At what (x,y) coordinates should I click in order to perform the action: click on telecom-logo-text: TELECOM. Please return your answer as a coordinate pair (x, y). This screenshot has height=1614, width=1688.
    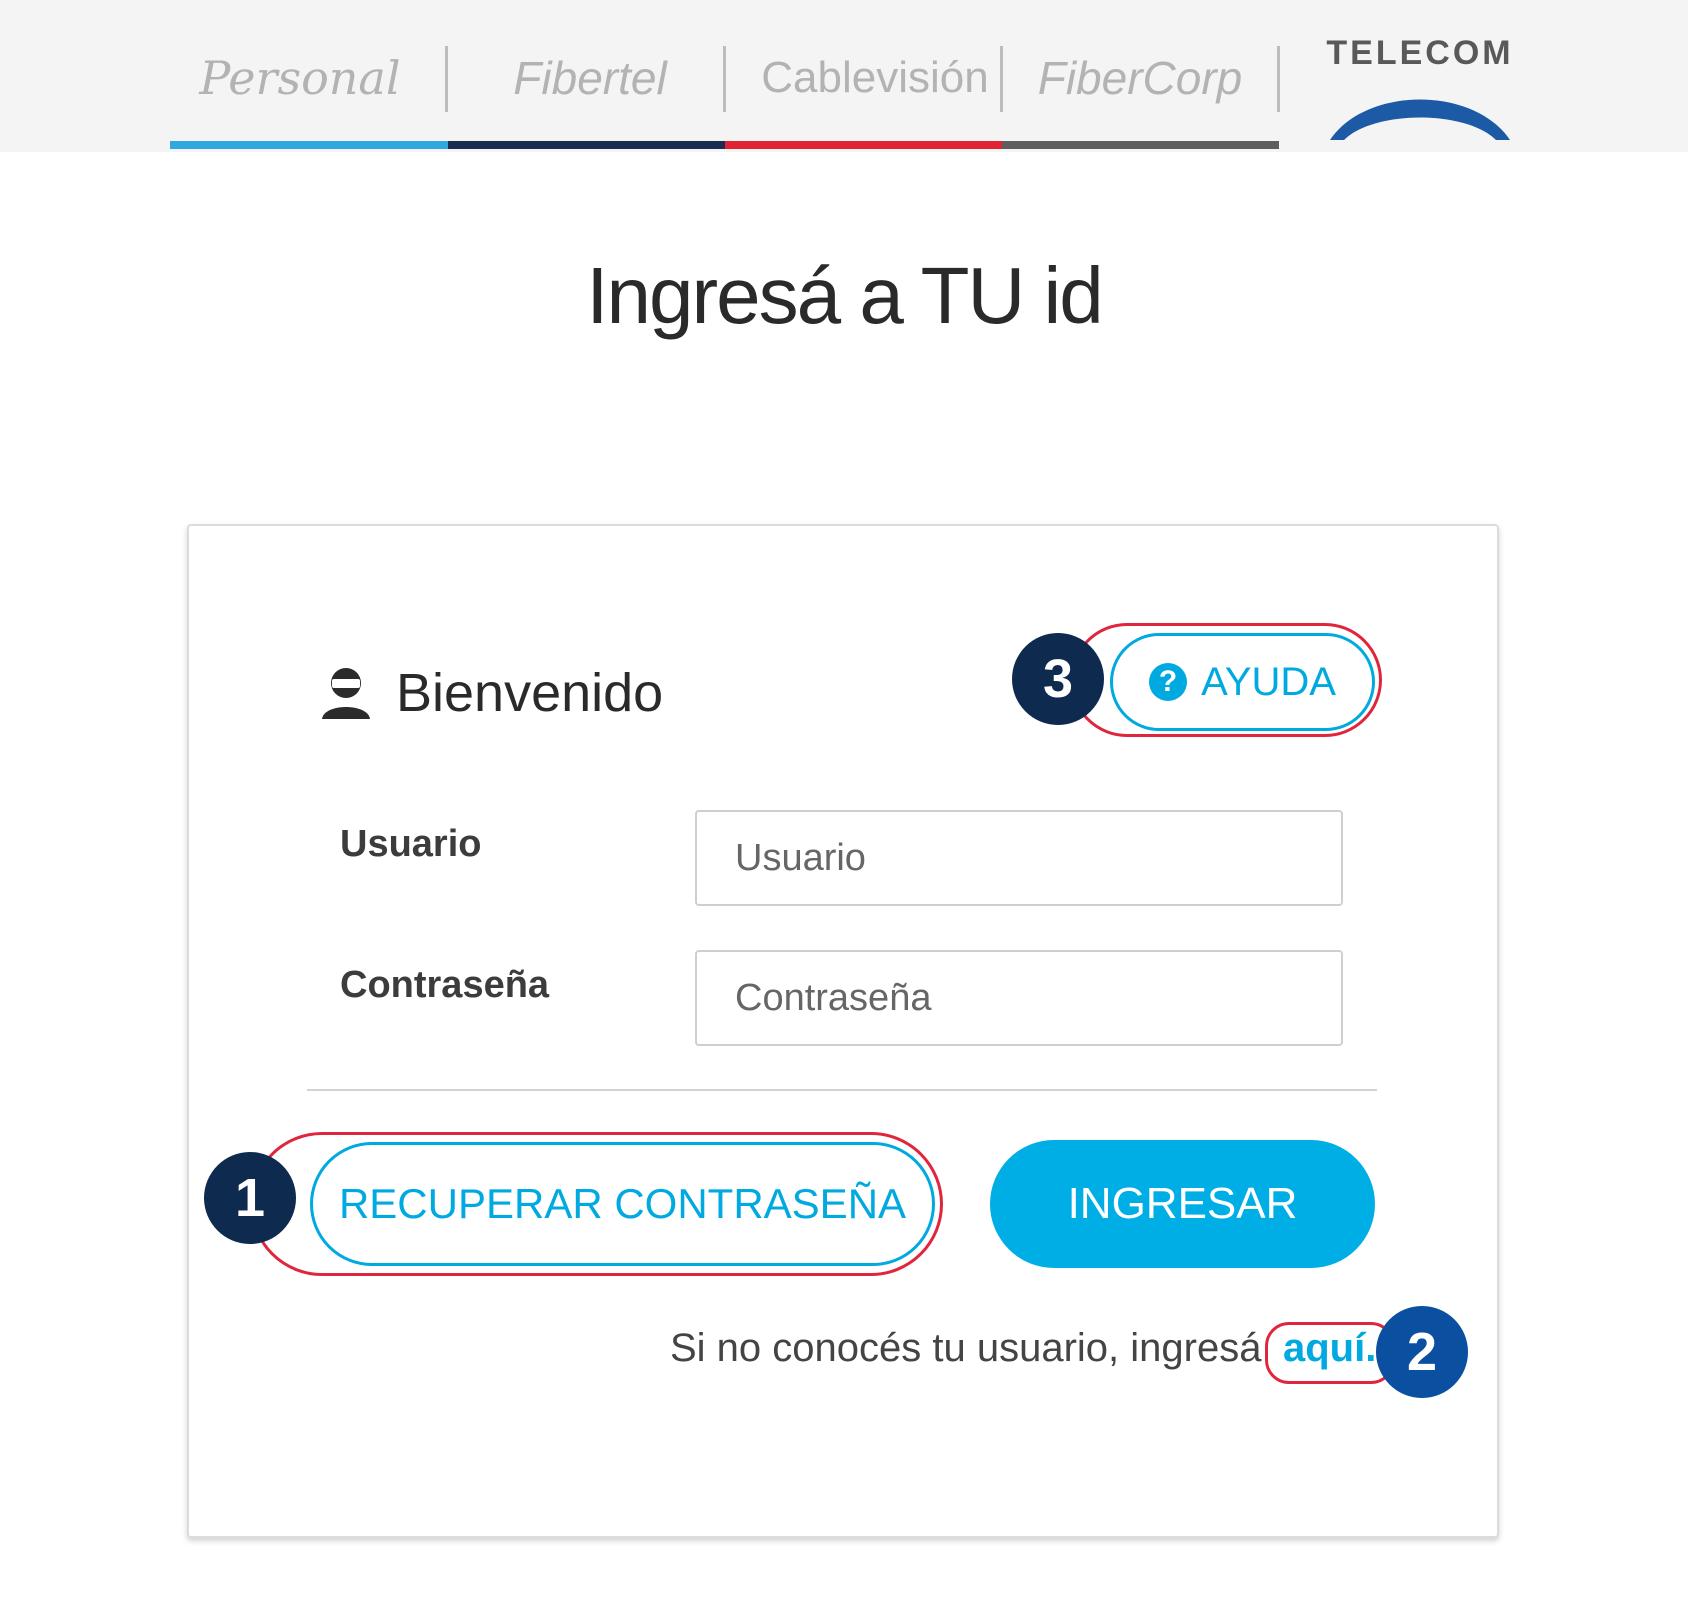
    Looking at the image, I should click on (1420, 53).